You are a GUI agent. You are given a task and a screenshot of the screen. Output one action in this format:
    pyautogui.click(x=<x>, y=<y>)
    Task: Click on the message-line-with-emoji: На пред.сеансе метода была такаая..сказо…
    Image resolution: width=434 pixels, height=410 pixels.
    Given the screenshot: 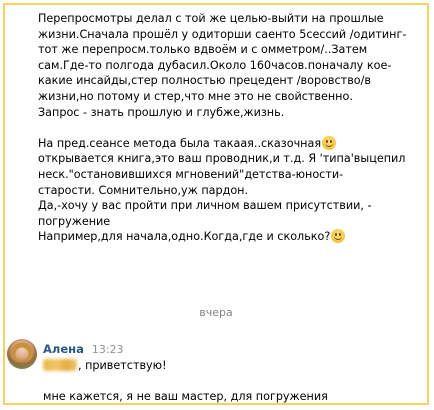 What is the action you would take?
    pyautogui.click(x=230, y=143)
    